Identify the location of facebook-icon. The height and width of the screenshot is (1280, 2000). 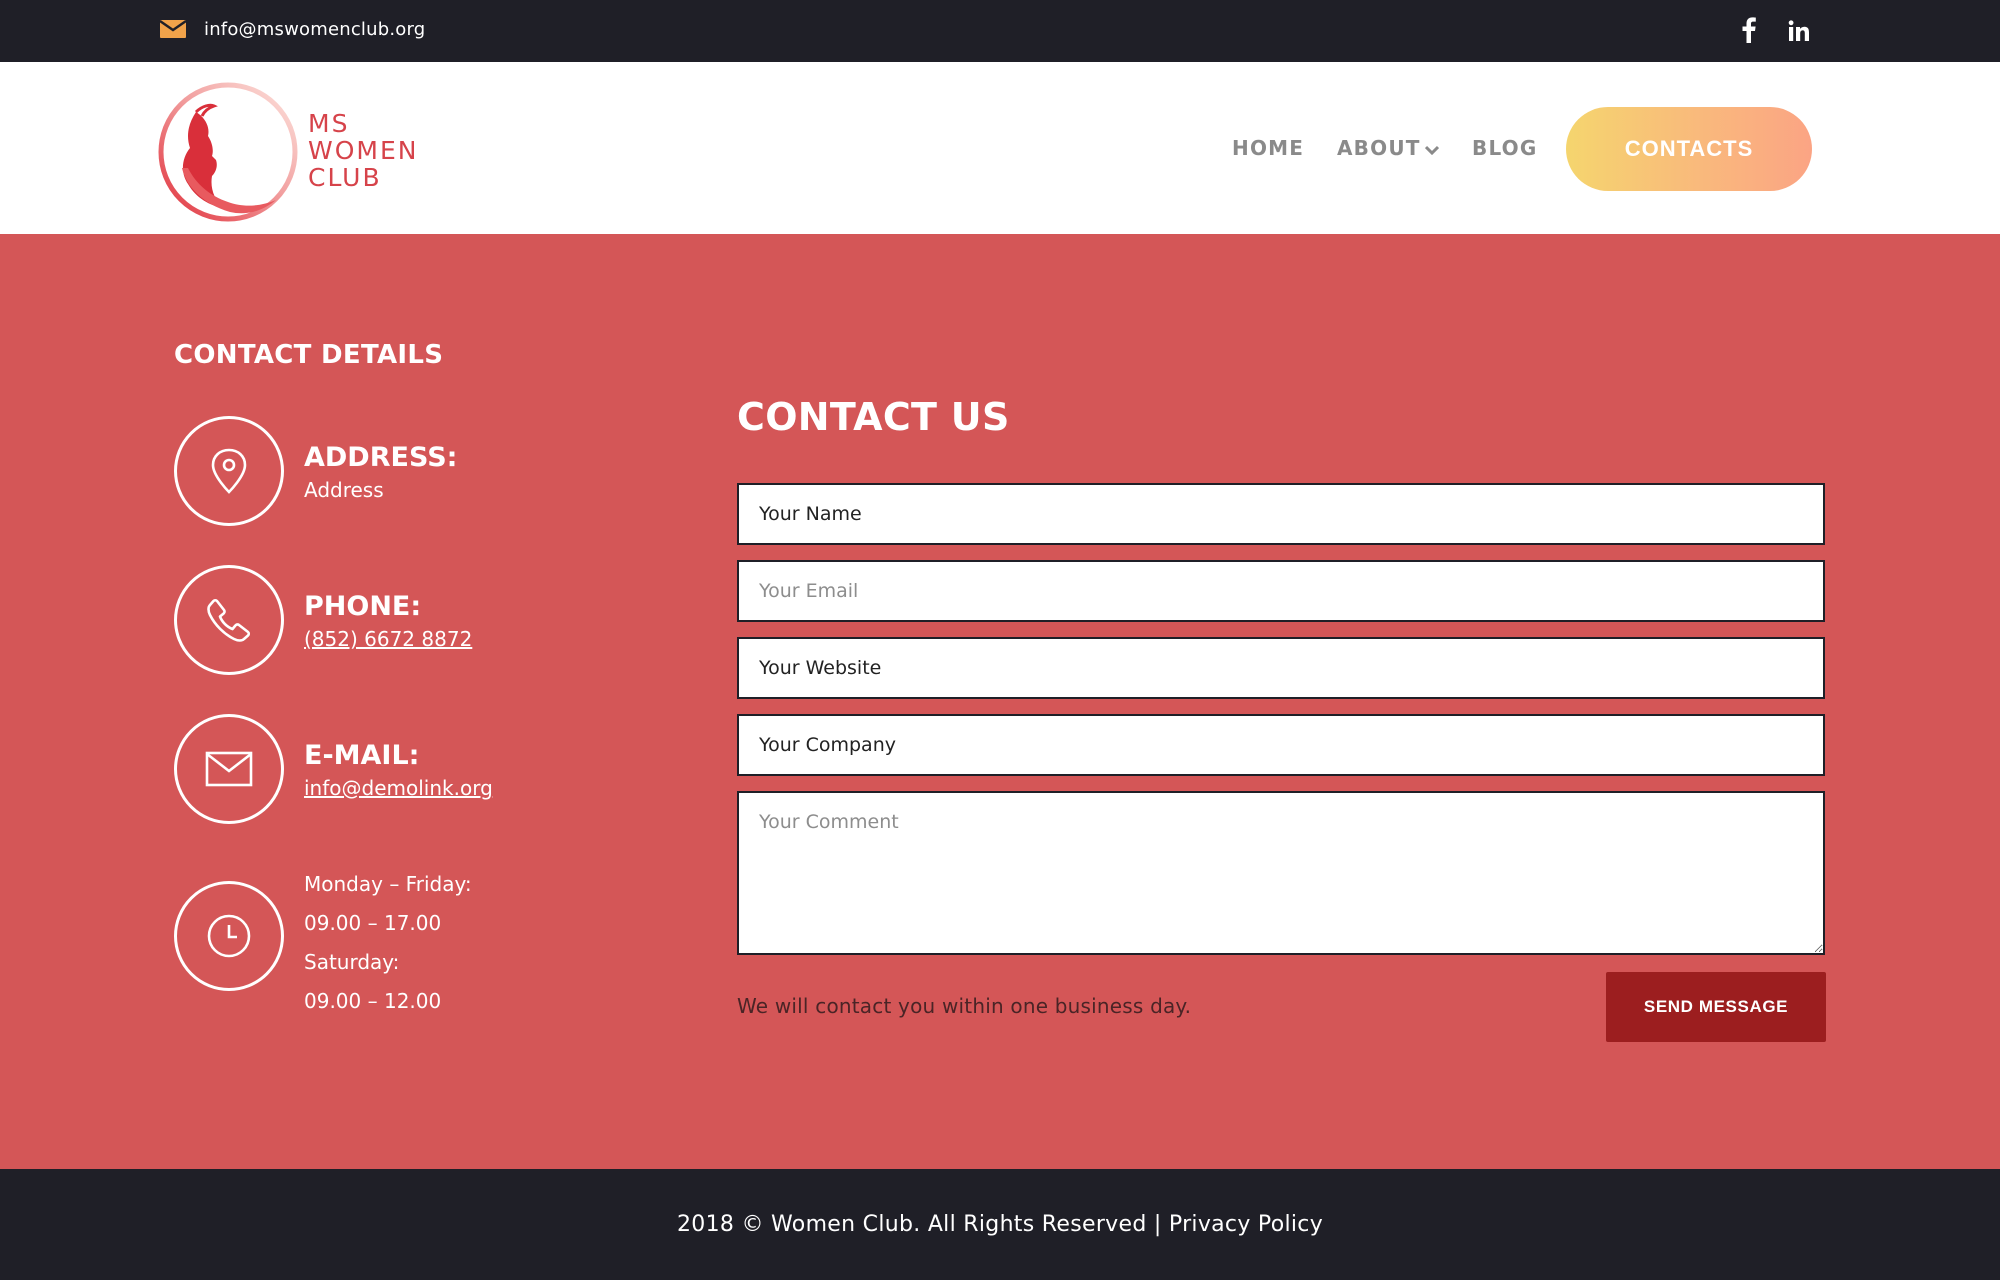
(1749, 30).